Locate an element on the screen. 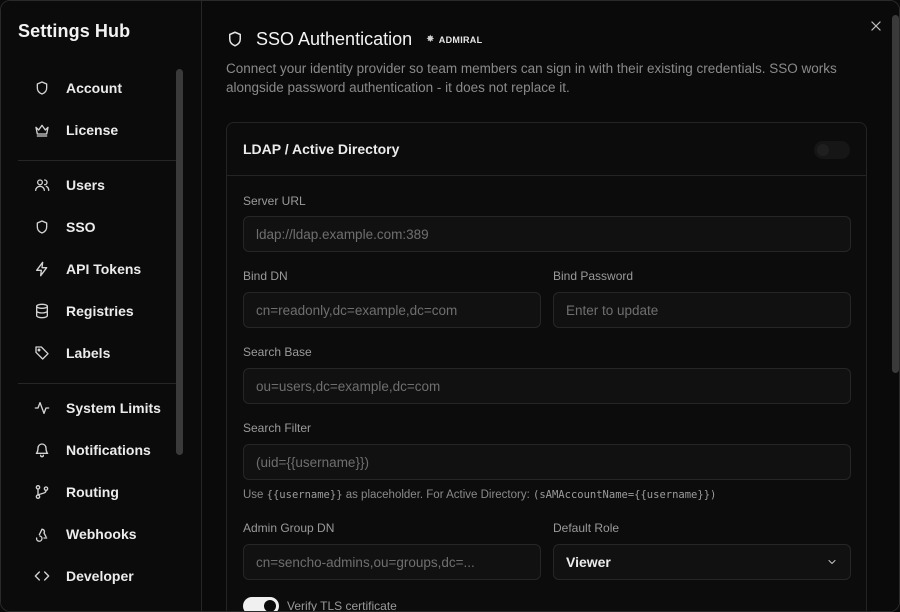 This screenshot has height=612, width=900. sidebar-item-users: Users is located at coordinates (97, 185).